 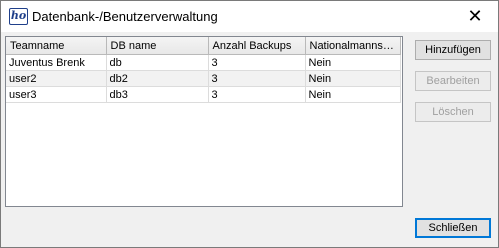 I want to click on cell-teamname: Juventus Brenk, so click(x=56, y=62).